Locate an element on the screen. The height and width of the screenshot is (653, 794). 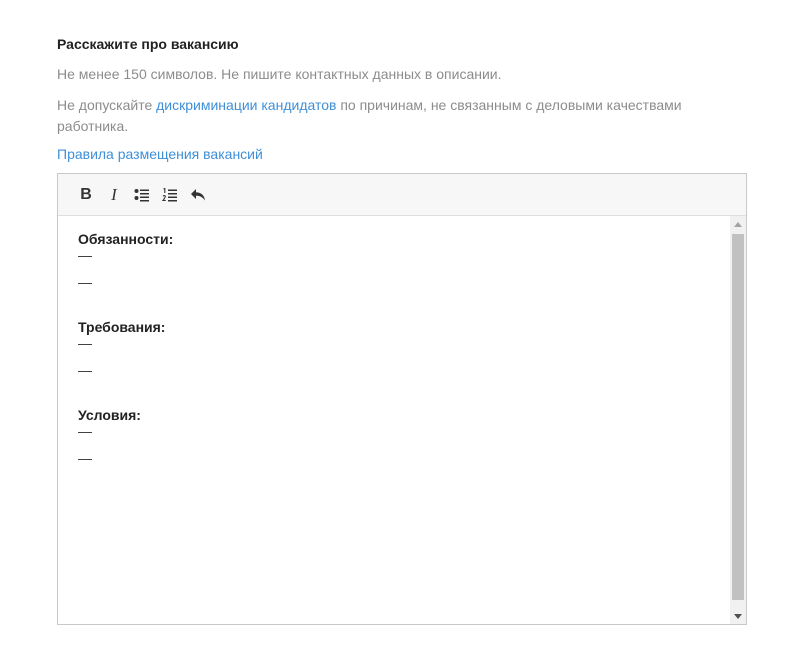
section-heading: Требования: is located at coordinates (122, 327).